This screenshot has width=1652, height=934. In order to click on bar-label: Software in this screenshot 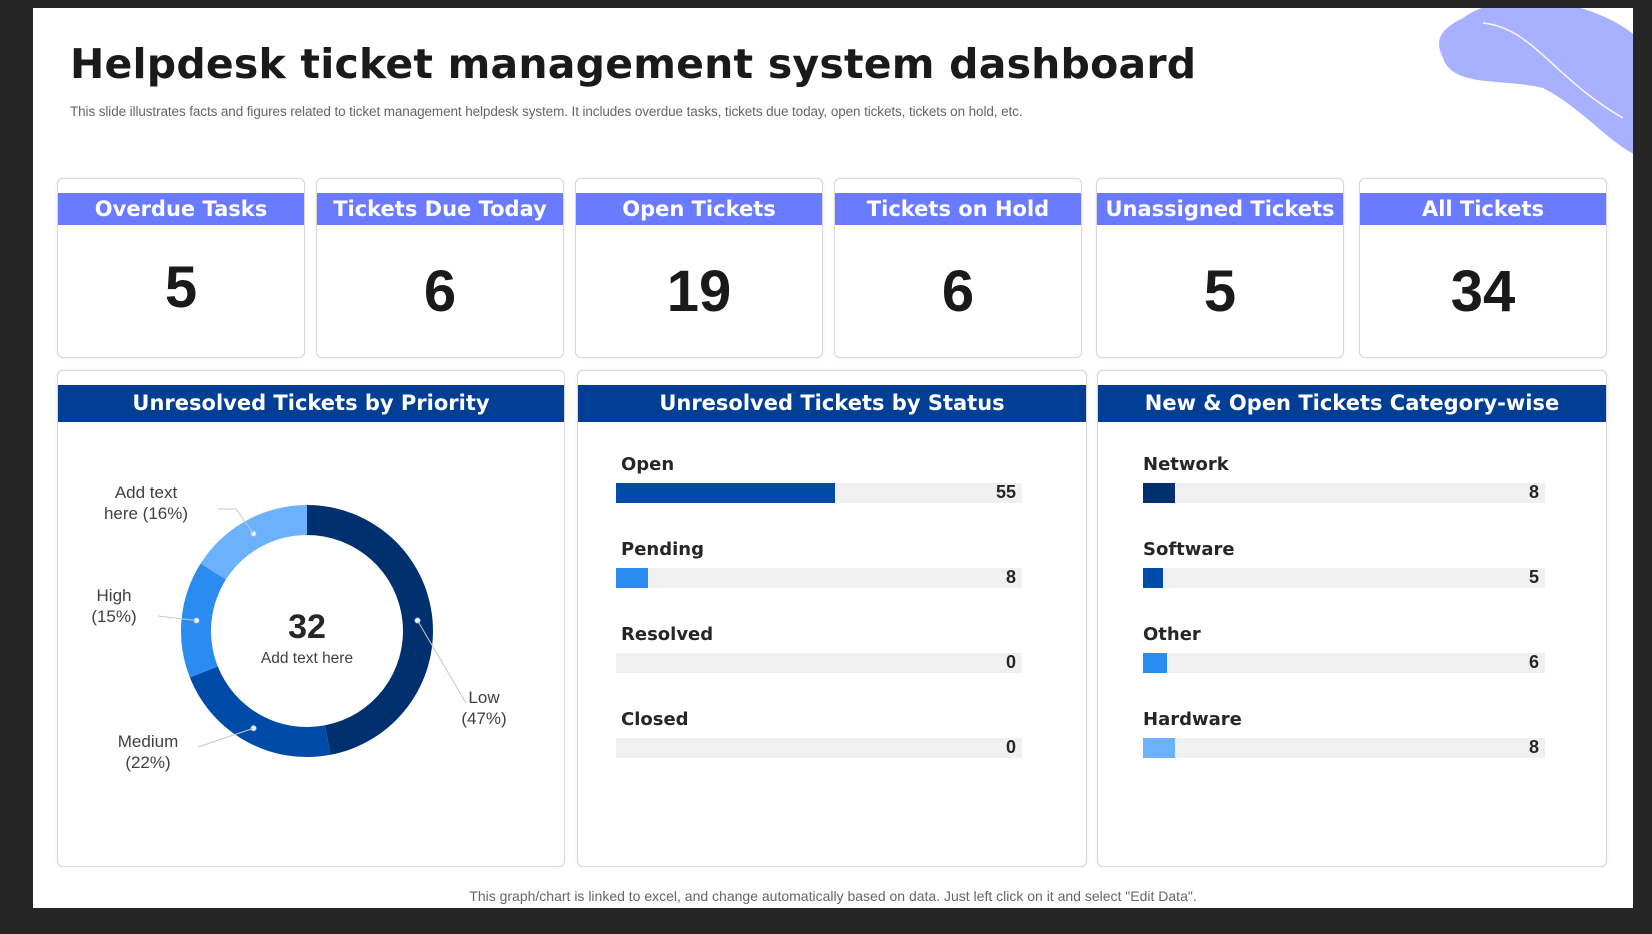, I will do `click(1189, 549)`.